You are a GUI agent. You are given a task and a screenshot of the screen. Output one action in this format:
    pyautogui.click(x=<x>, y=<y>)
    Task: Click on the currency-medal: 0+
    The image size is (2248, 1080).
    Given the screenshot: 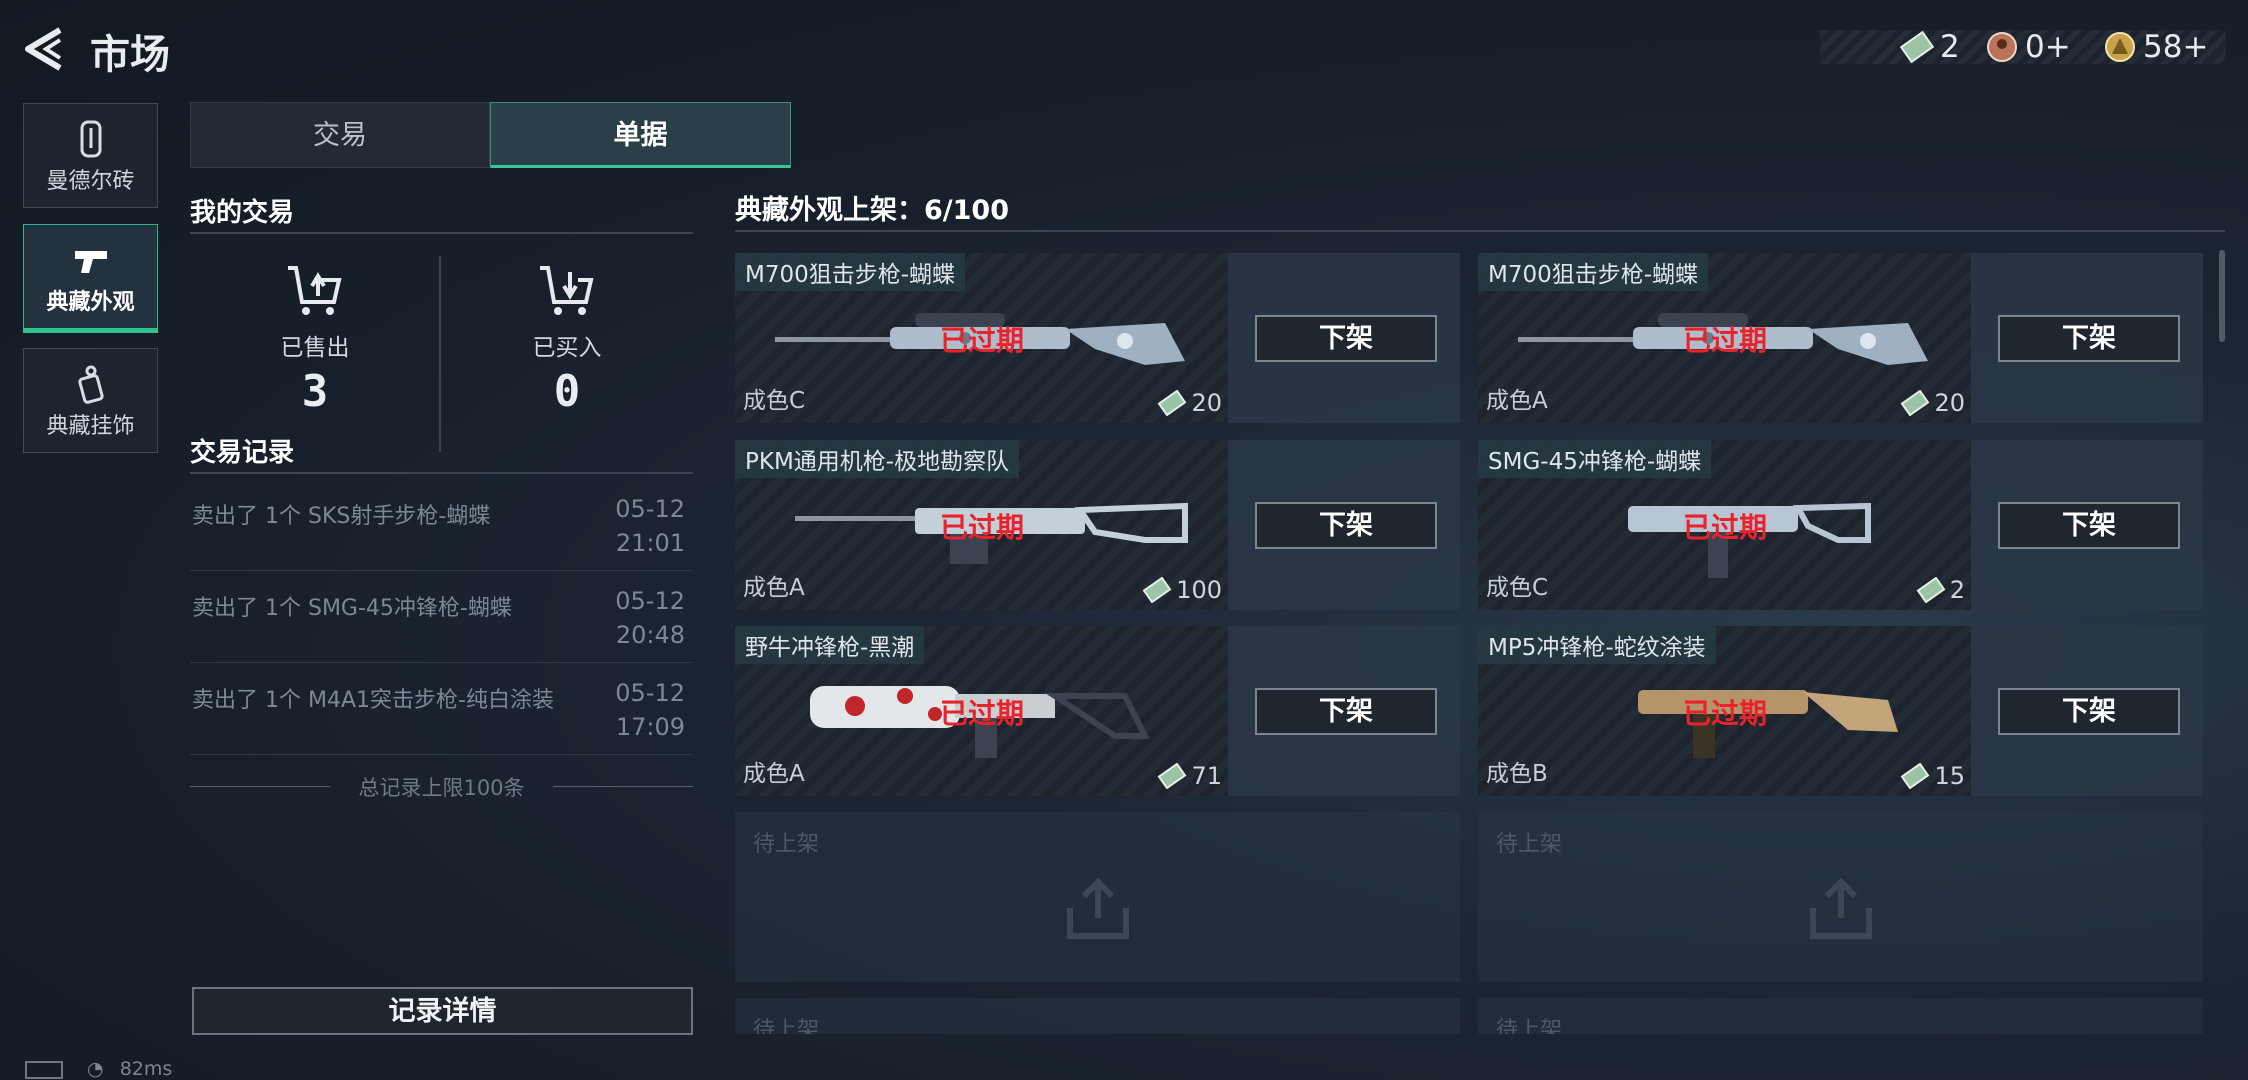 What is the action you would take?
    pyautogui.click(x=2028, y=47)
    